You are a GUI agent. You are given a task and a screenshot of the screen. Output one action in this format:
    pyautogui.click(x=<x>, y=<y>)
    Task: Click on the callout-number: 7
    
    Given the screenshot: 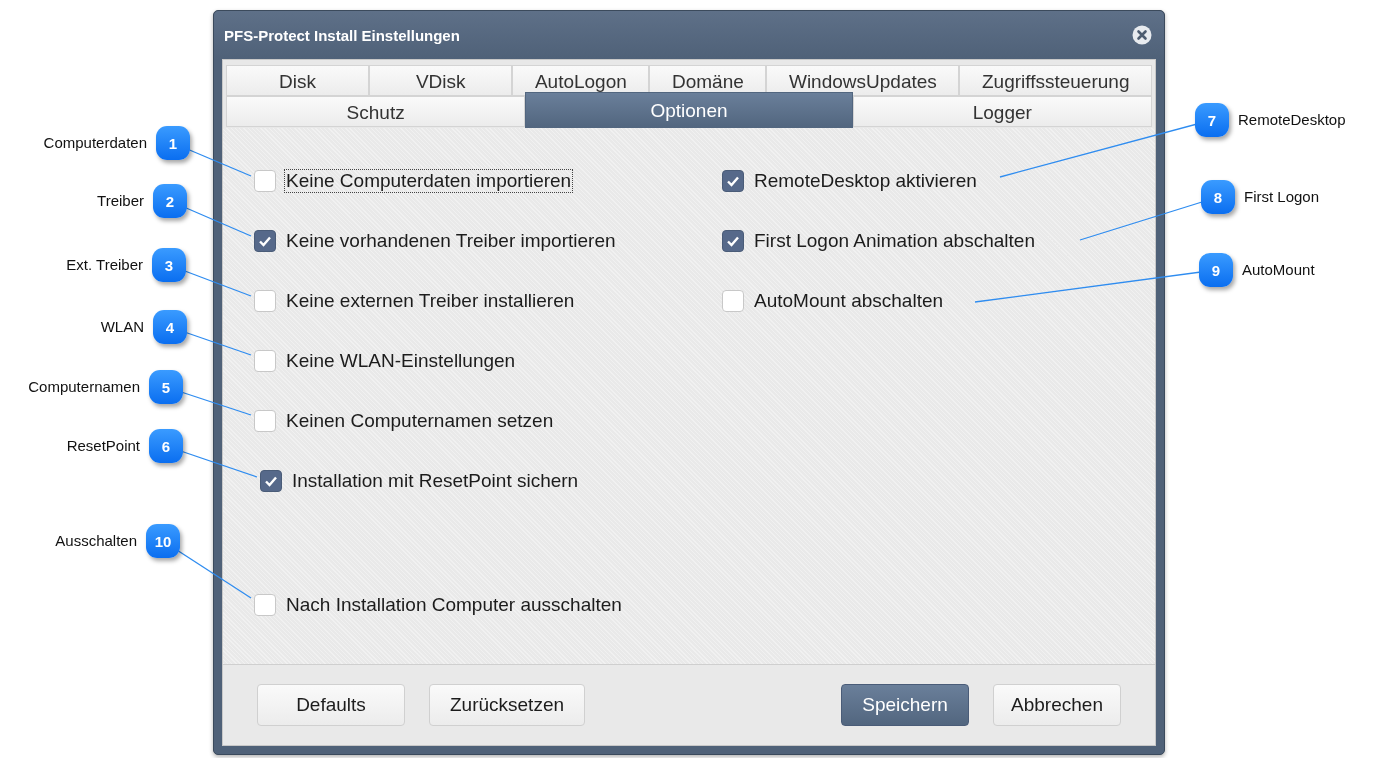 What is the action you would take?
    pyautogui.click(x=1212, y=120)
    